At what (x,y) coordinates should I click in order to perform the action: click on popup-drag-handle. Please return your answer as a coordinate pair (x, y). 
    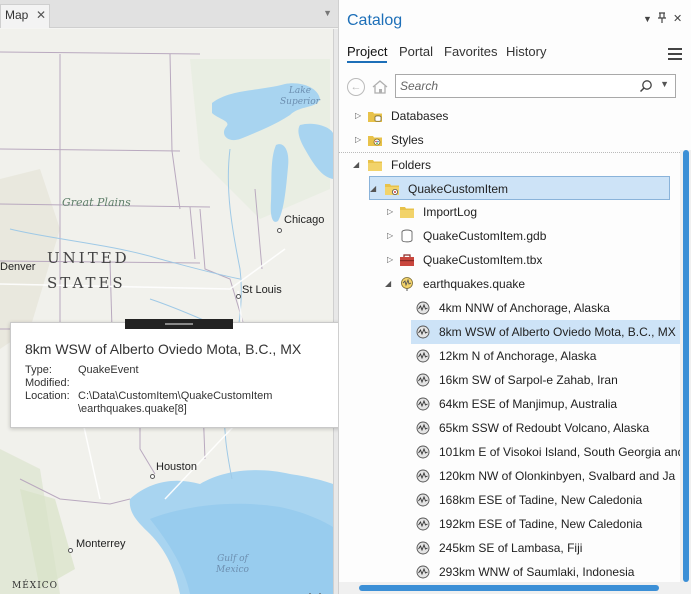
    Looking at the image, I should click on (179, 324).